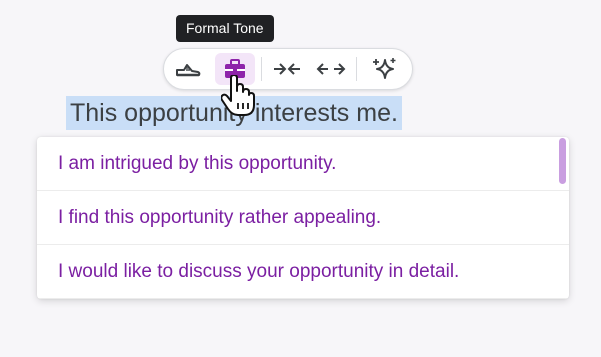 This screenshot has height=357, width=601. I want to click on shoe-icon, so click(188, 70).